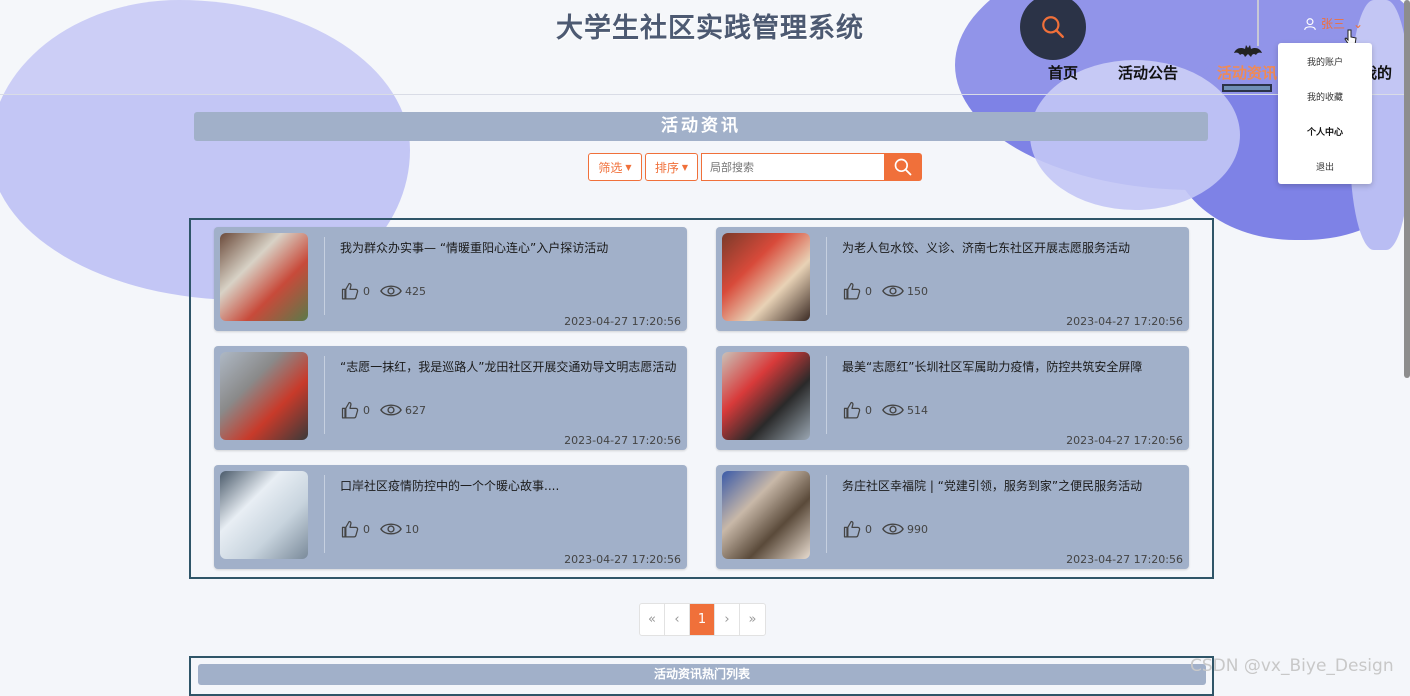 This screenshot has width=1410, height=696. What do you see at coordinates (992, 366) in the screenshot?
I see `news-title: 最美“志愿红”长圳社区军属助力疫情，防控共筑安全屏障` at bounding box center [992, 366].